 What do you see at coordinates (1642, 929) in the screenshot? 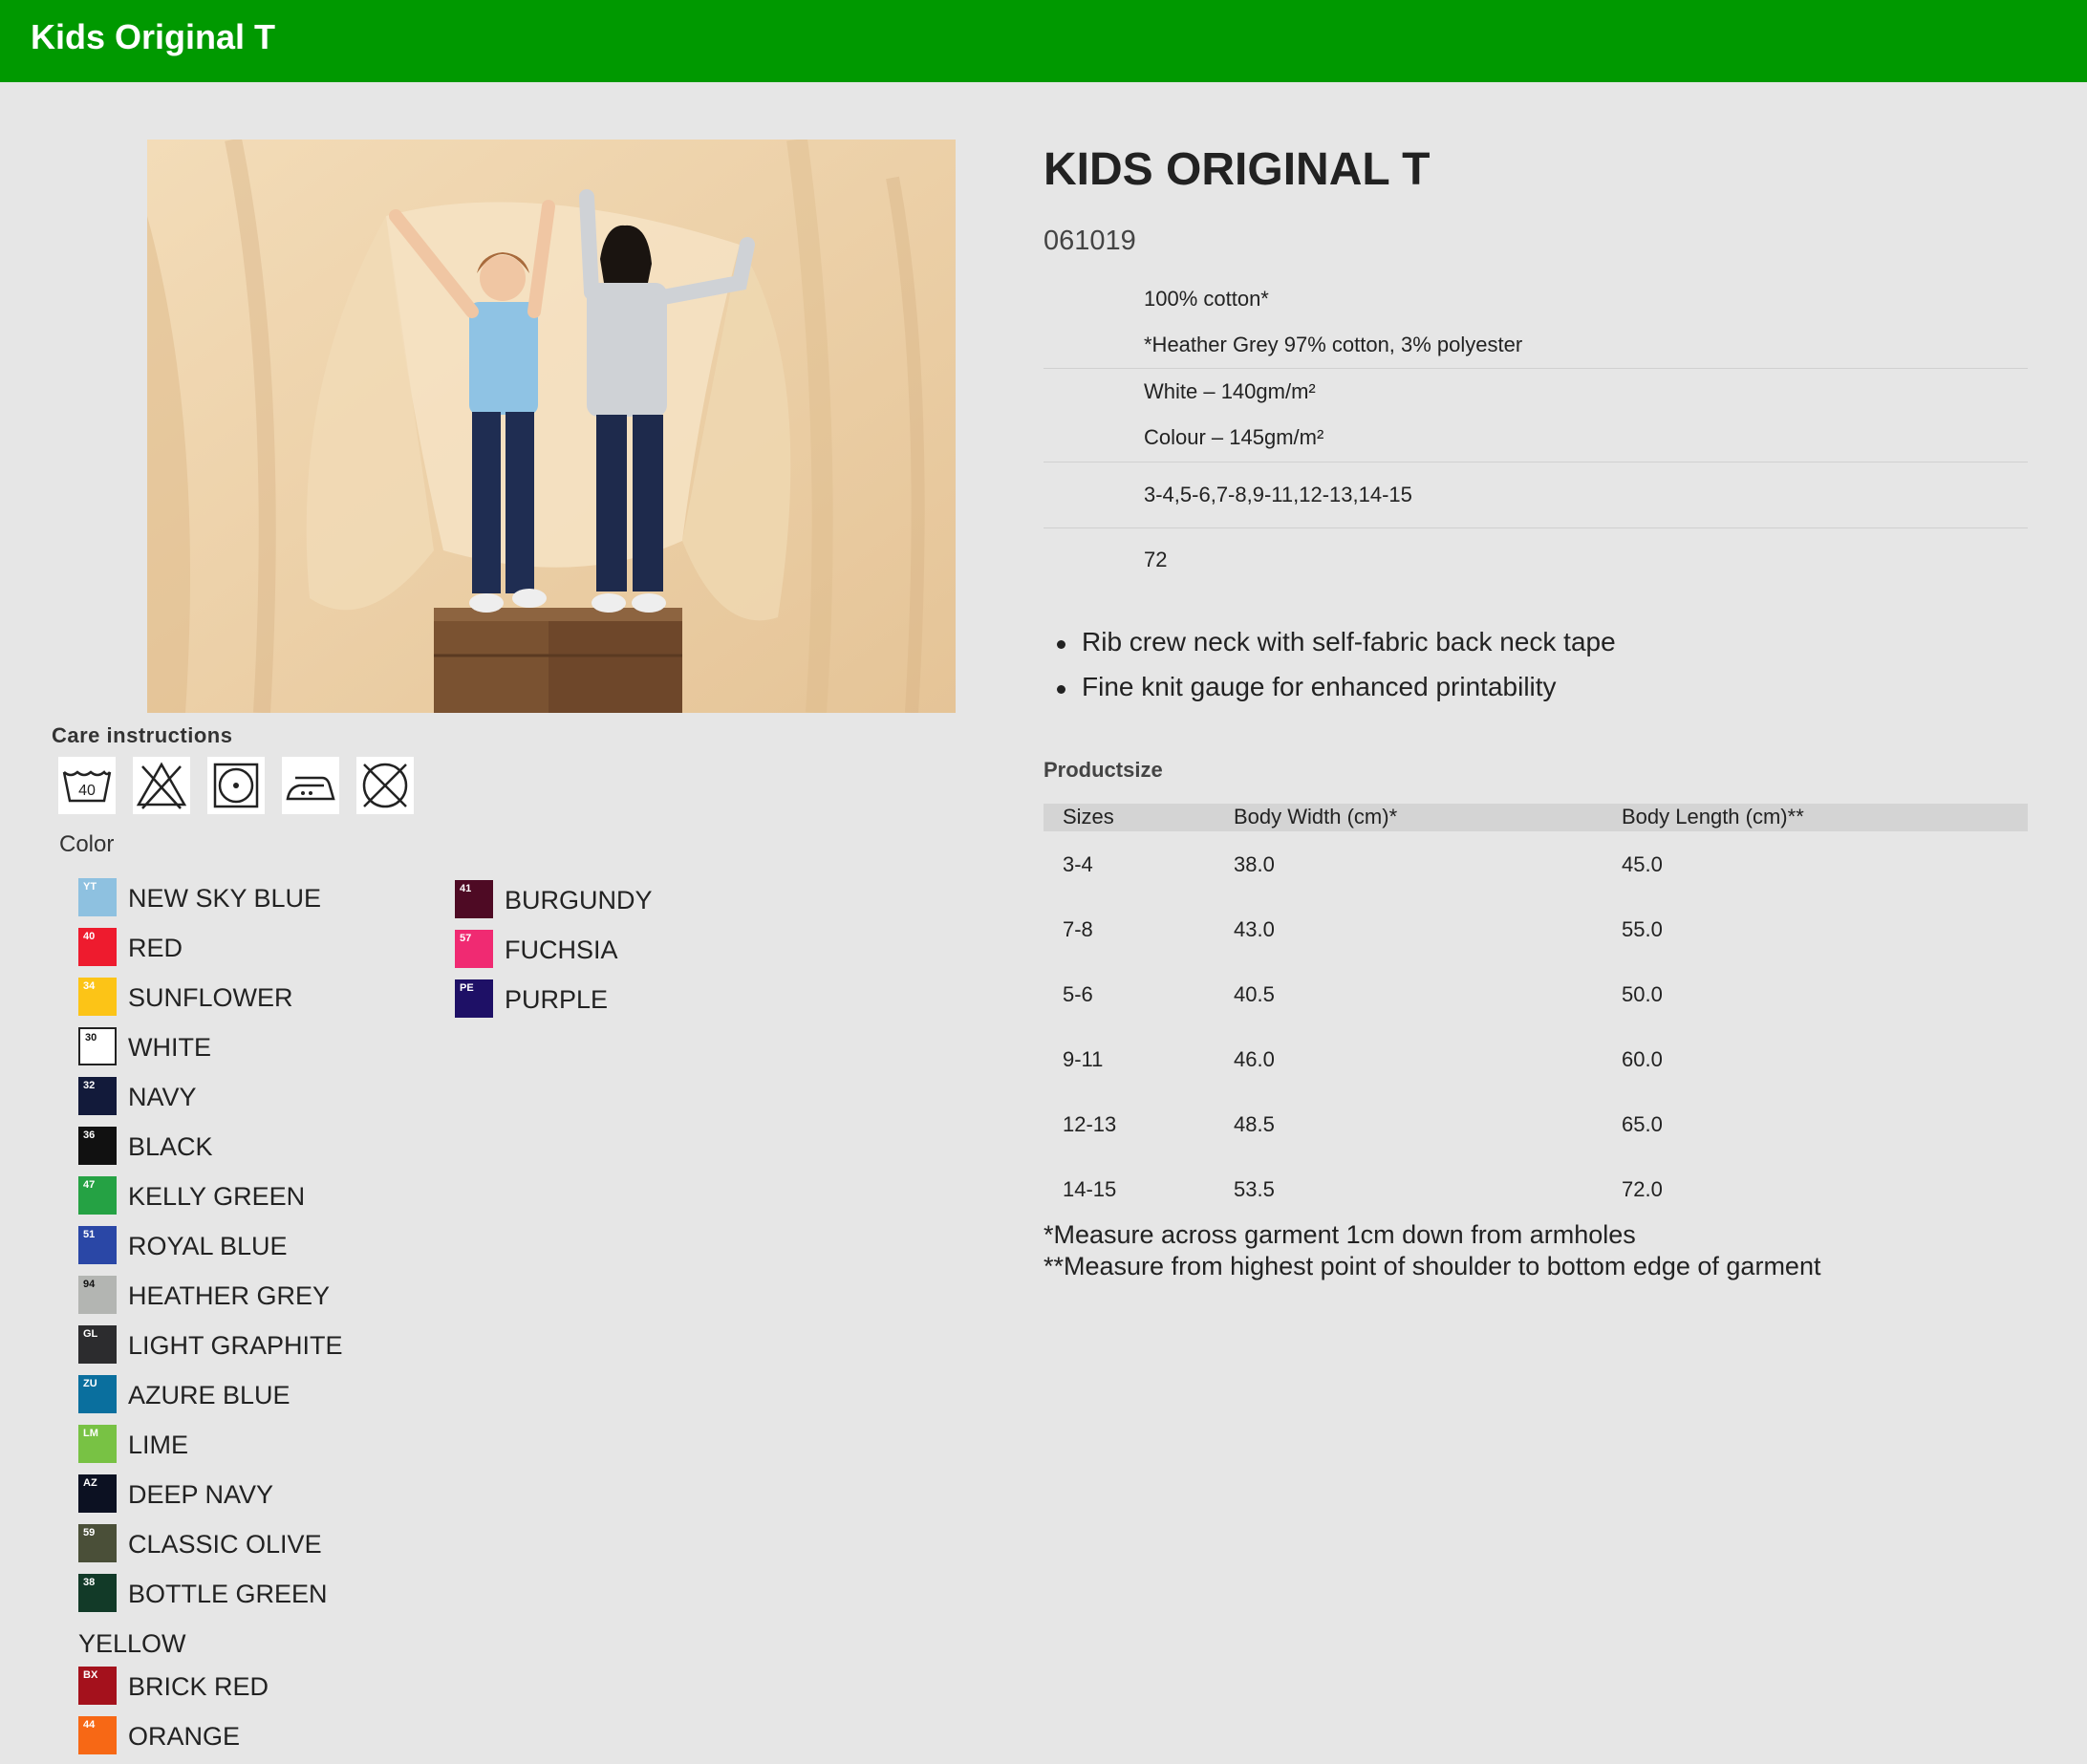
I see `body-length-cell: 55.0` at bounding box center [1642, 929].